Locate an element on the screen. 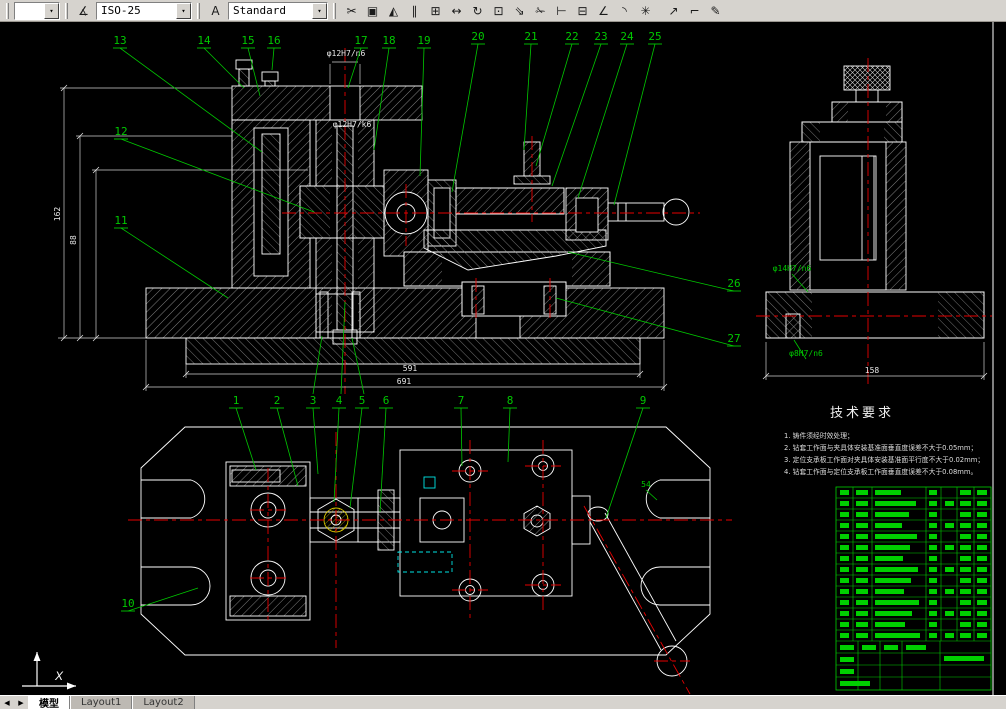 The height and width of the screenshot is (709, 1006). part-callout-27: 27 is located at coordinates (733, 338).